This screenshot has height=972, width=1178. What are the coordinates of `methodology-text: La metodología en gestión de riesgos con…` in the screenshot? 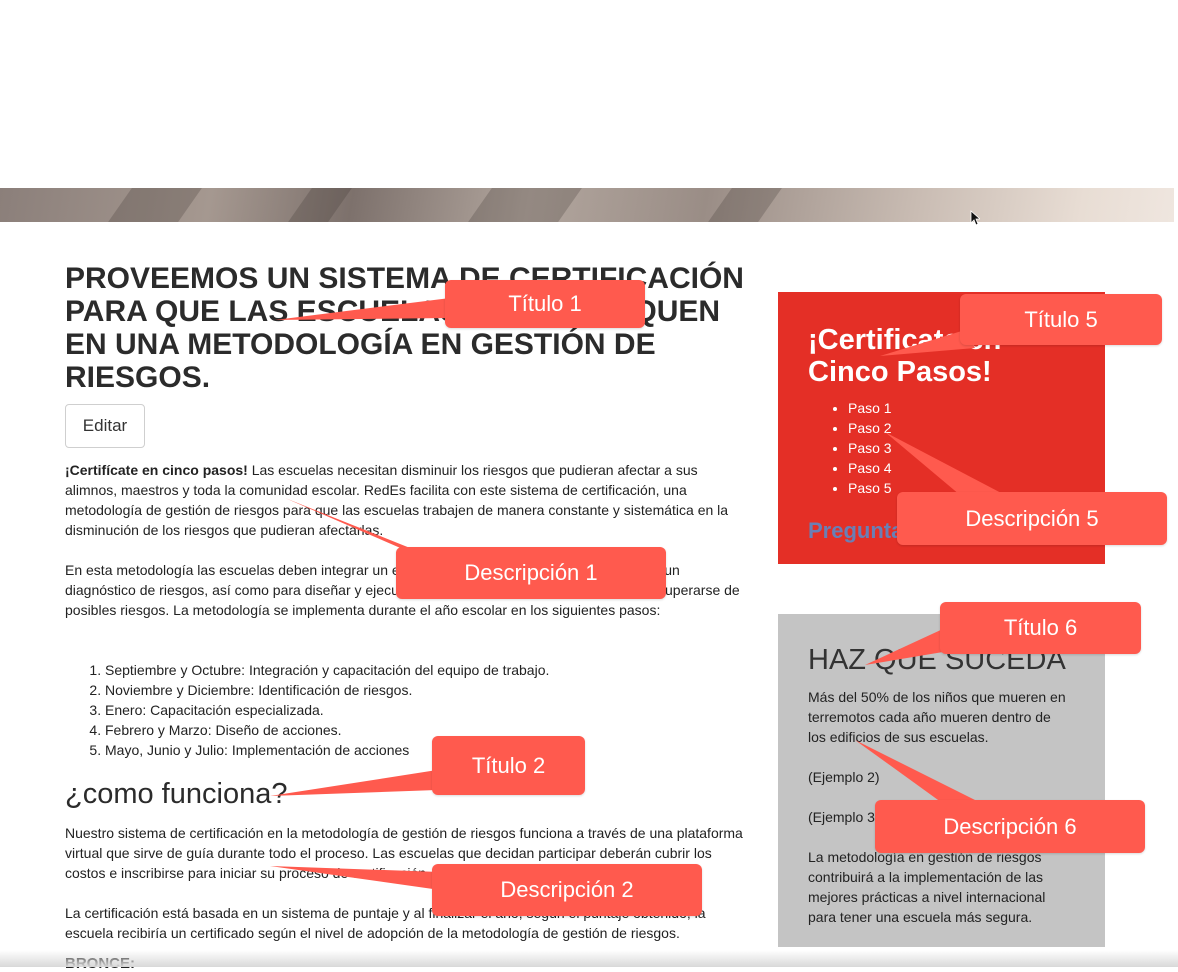 It's located at (927, 887).